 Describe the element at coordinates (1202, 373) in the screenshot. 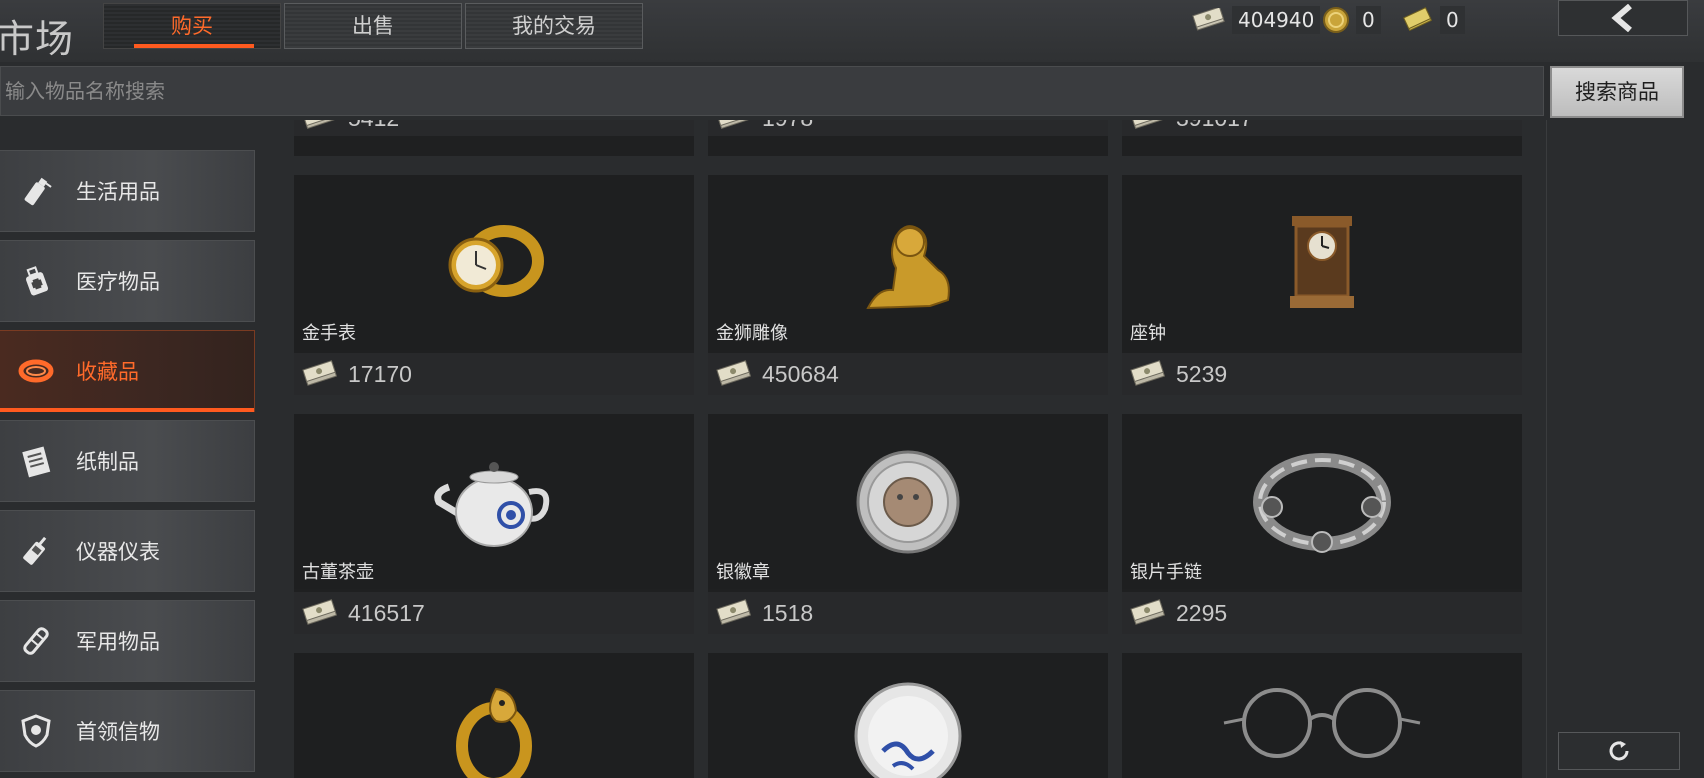

I see `item-price: 5239` at that location.